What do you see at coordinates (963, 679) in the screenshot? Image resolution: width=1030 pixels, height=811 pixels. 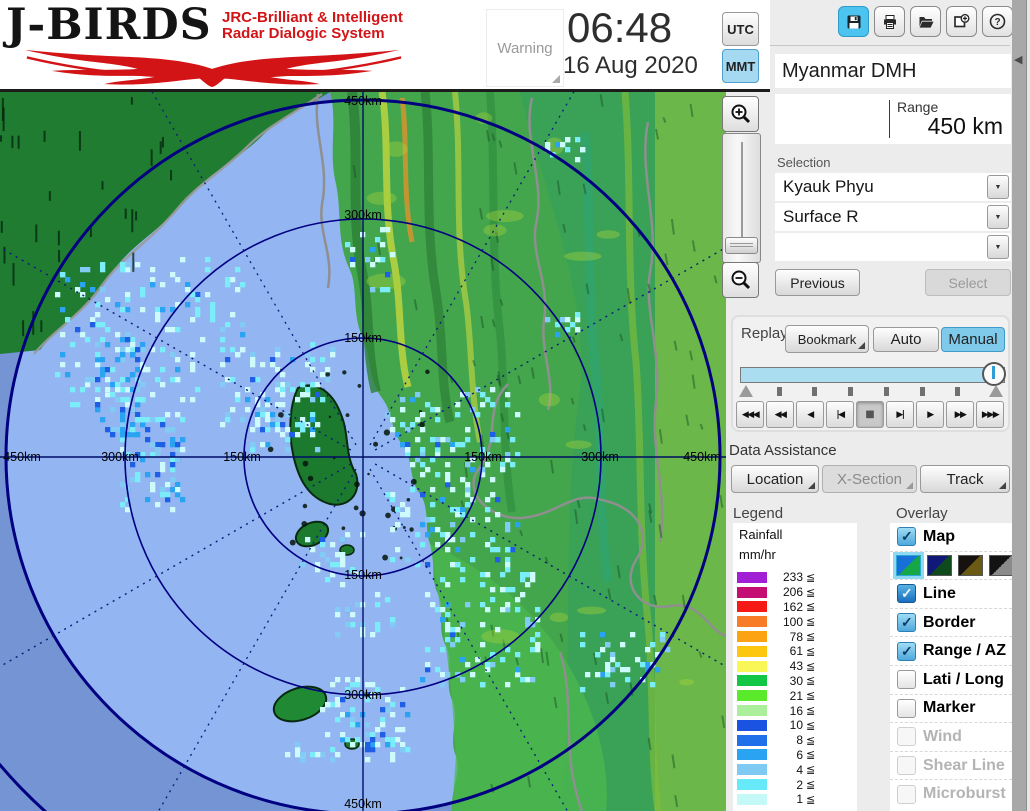 I see `overlay-item-label: Lati / Long` at bounding box center [963, 679].